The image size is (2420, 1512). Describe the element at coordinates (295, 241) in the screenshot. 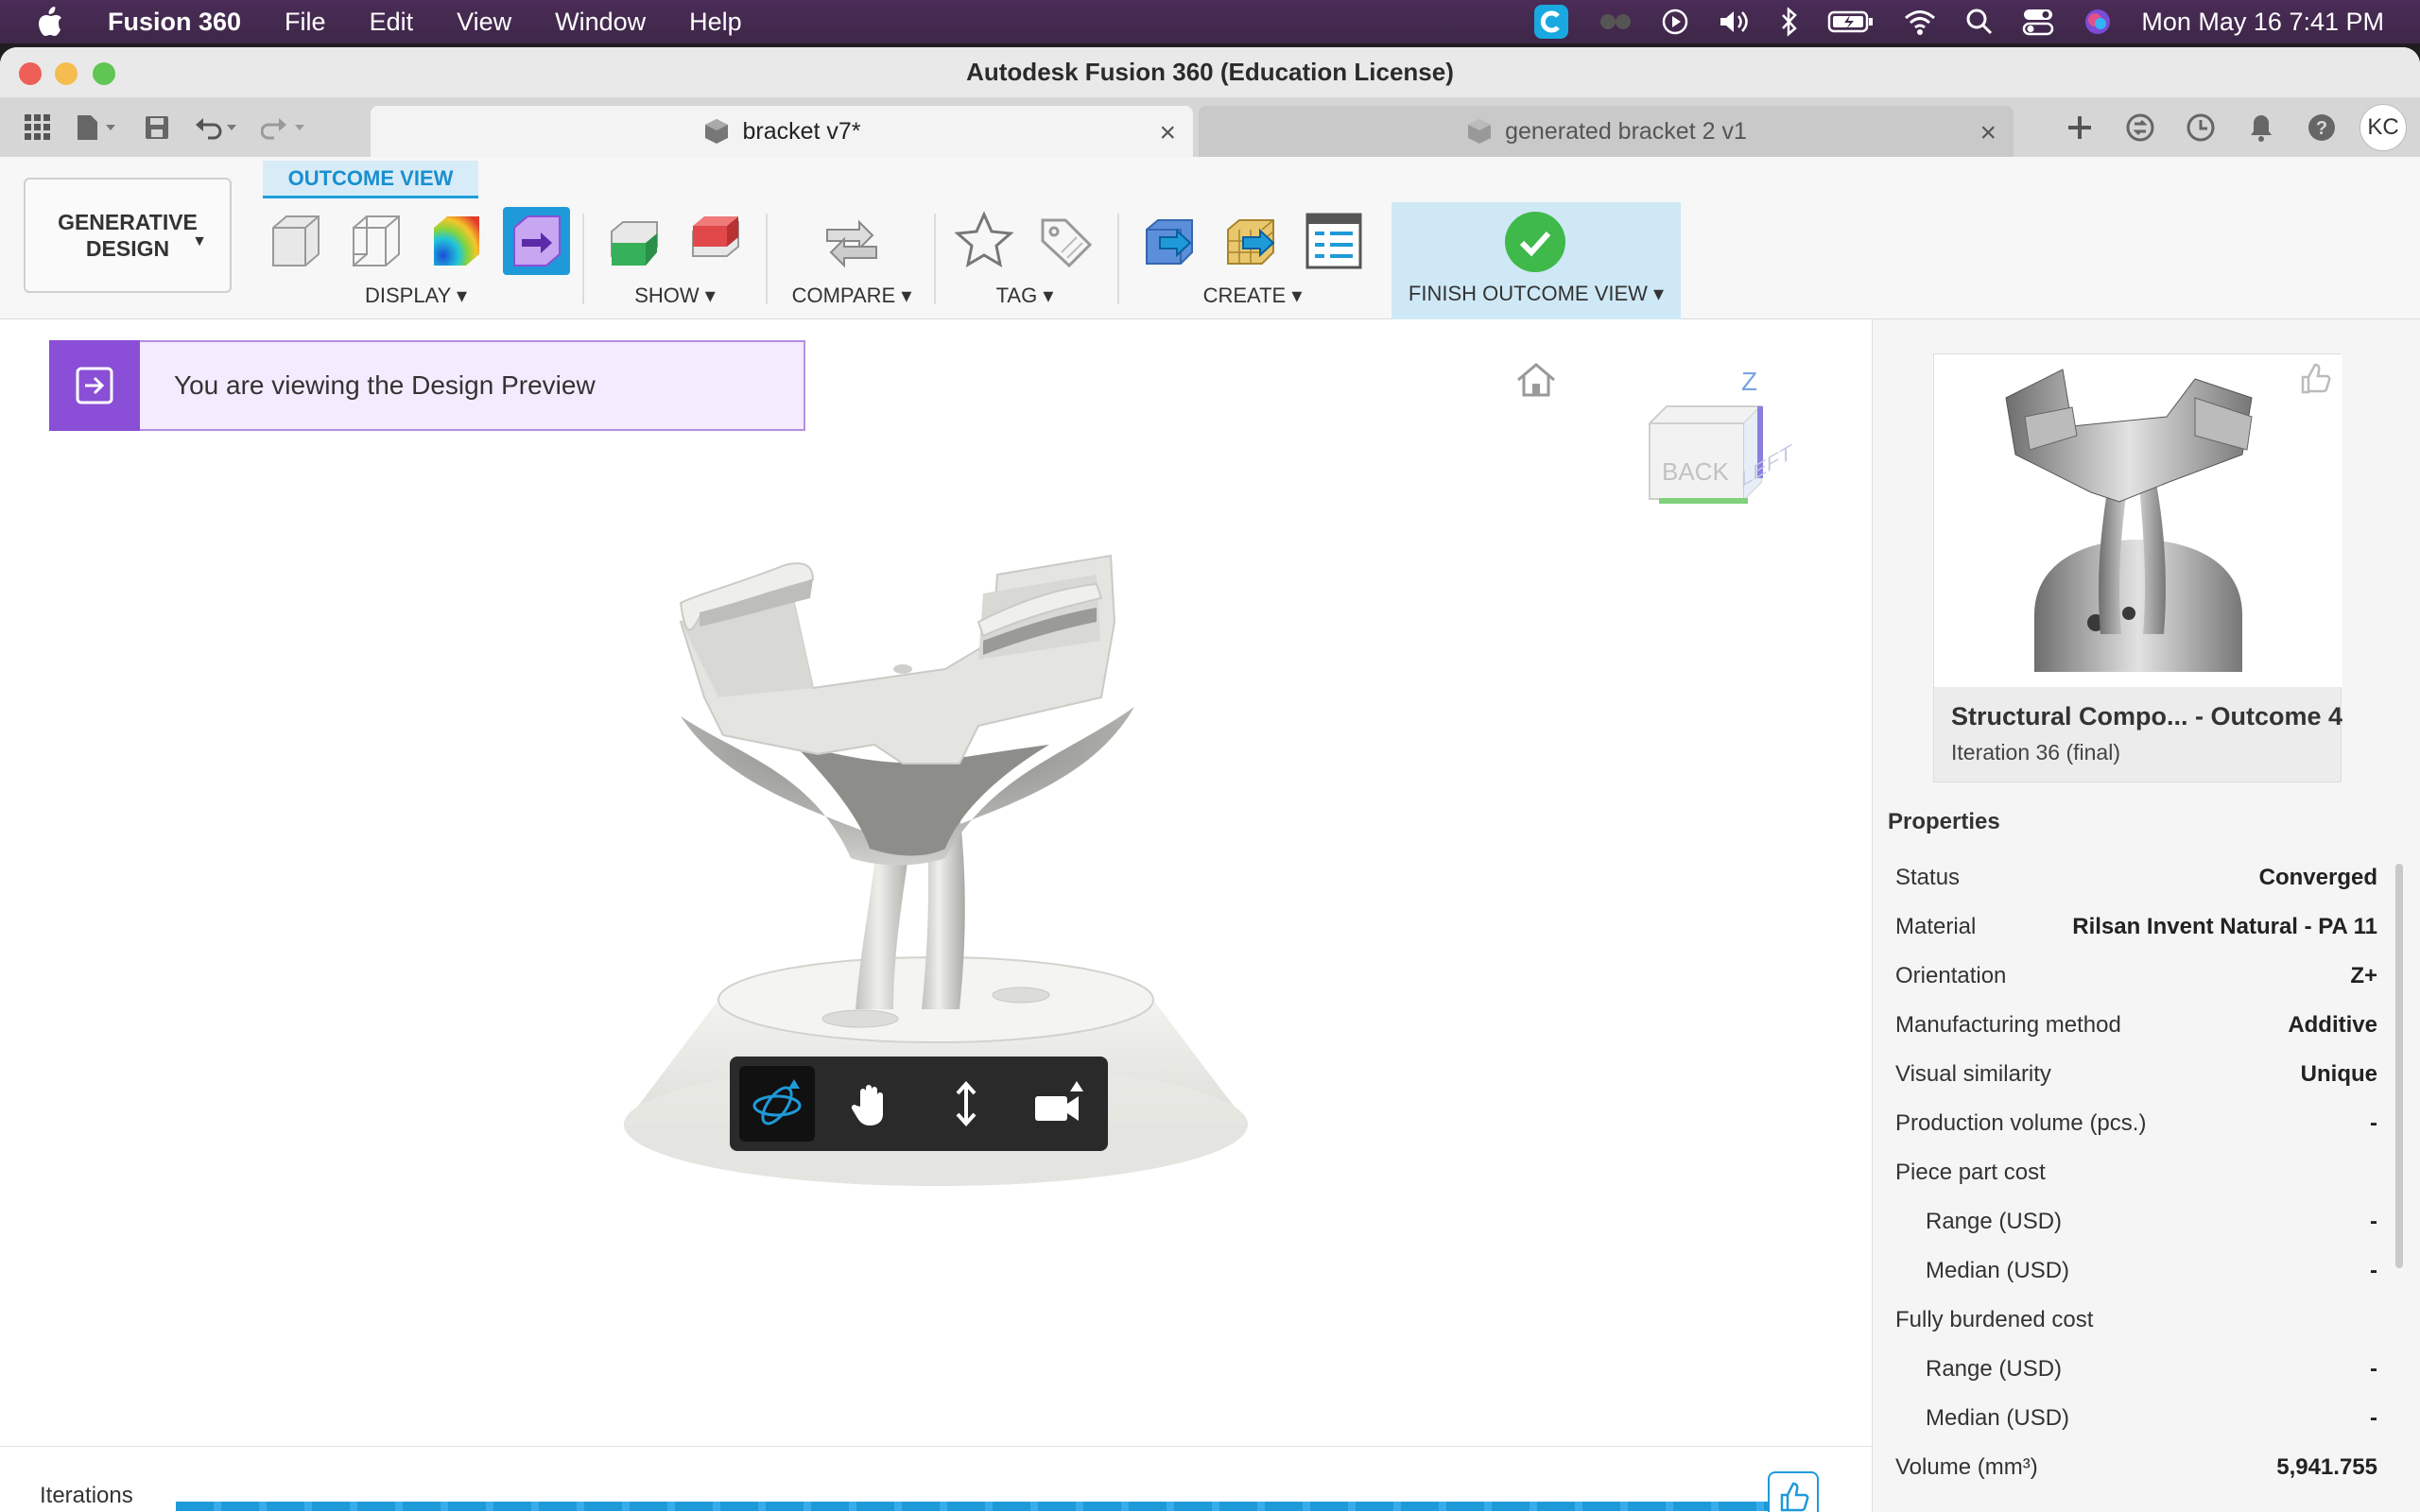

I see `shaded-display-icon` at that location.